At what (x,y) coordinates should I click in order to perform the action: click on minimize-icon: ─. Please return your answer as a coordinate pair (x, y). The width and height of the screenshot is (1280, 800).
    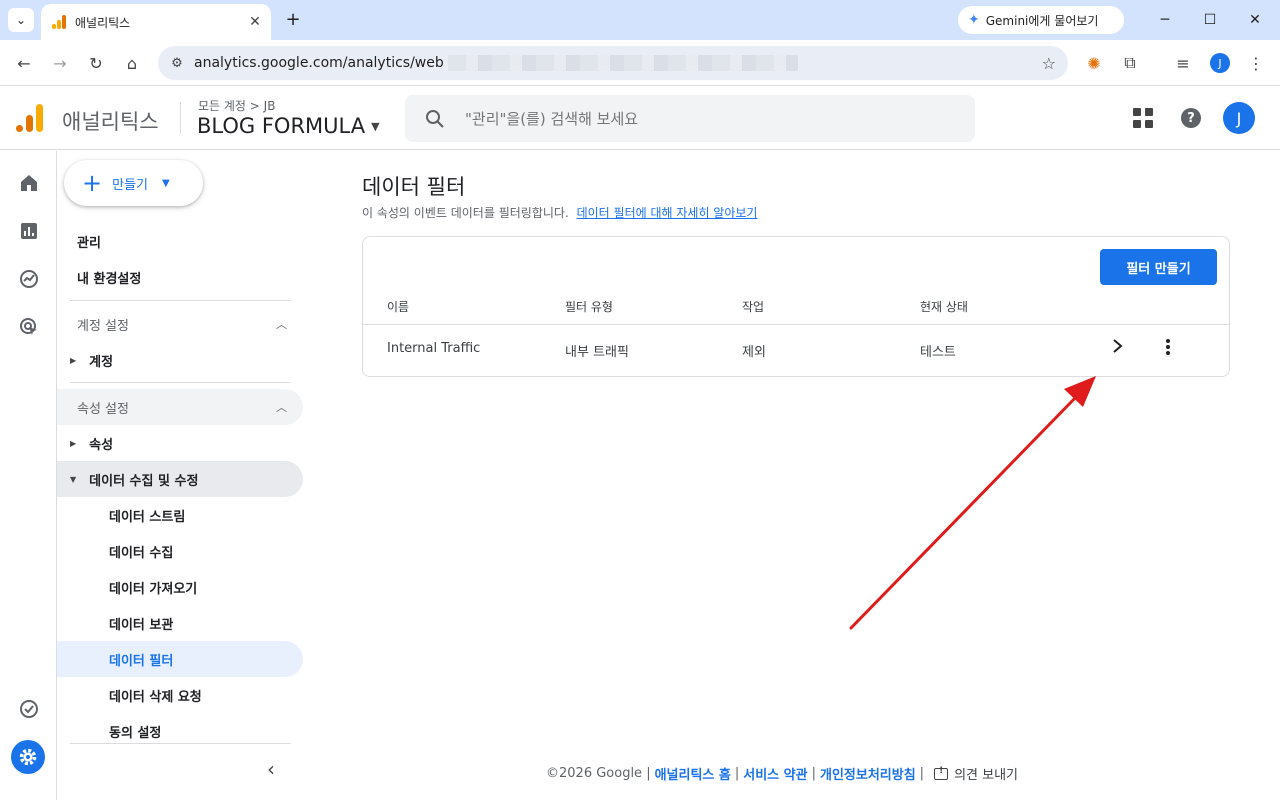
    Looking at the image, I should click on (1165, 20).